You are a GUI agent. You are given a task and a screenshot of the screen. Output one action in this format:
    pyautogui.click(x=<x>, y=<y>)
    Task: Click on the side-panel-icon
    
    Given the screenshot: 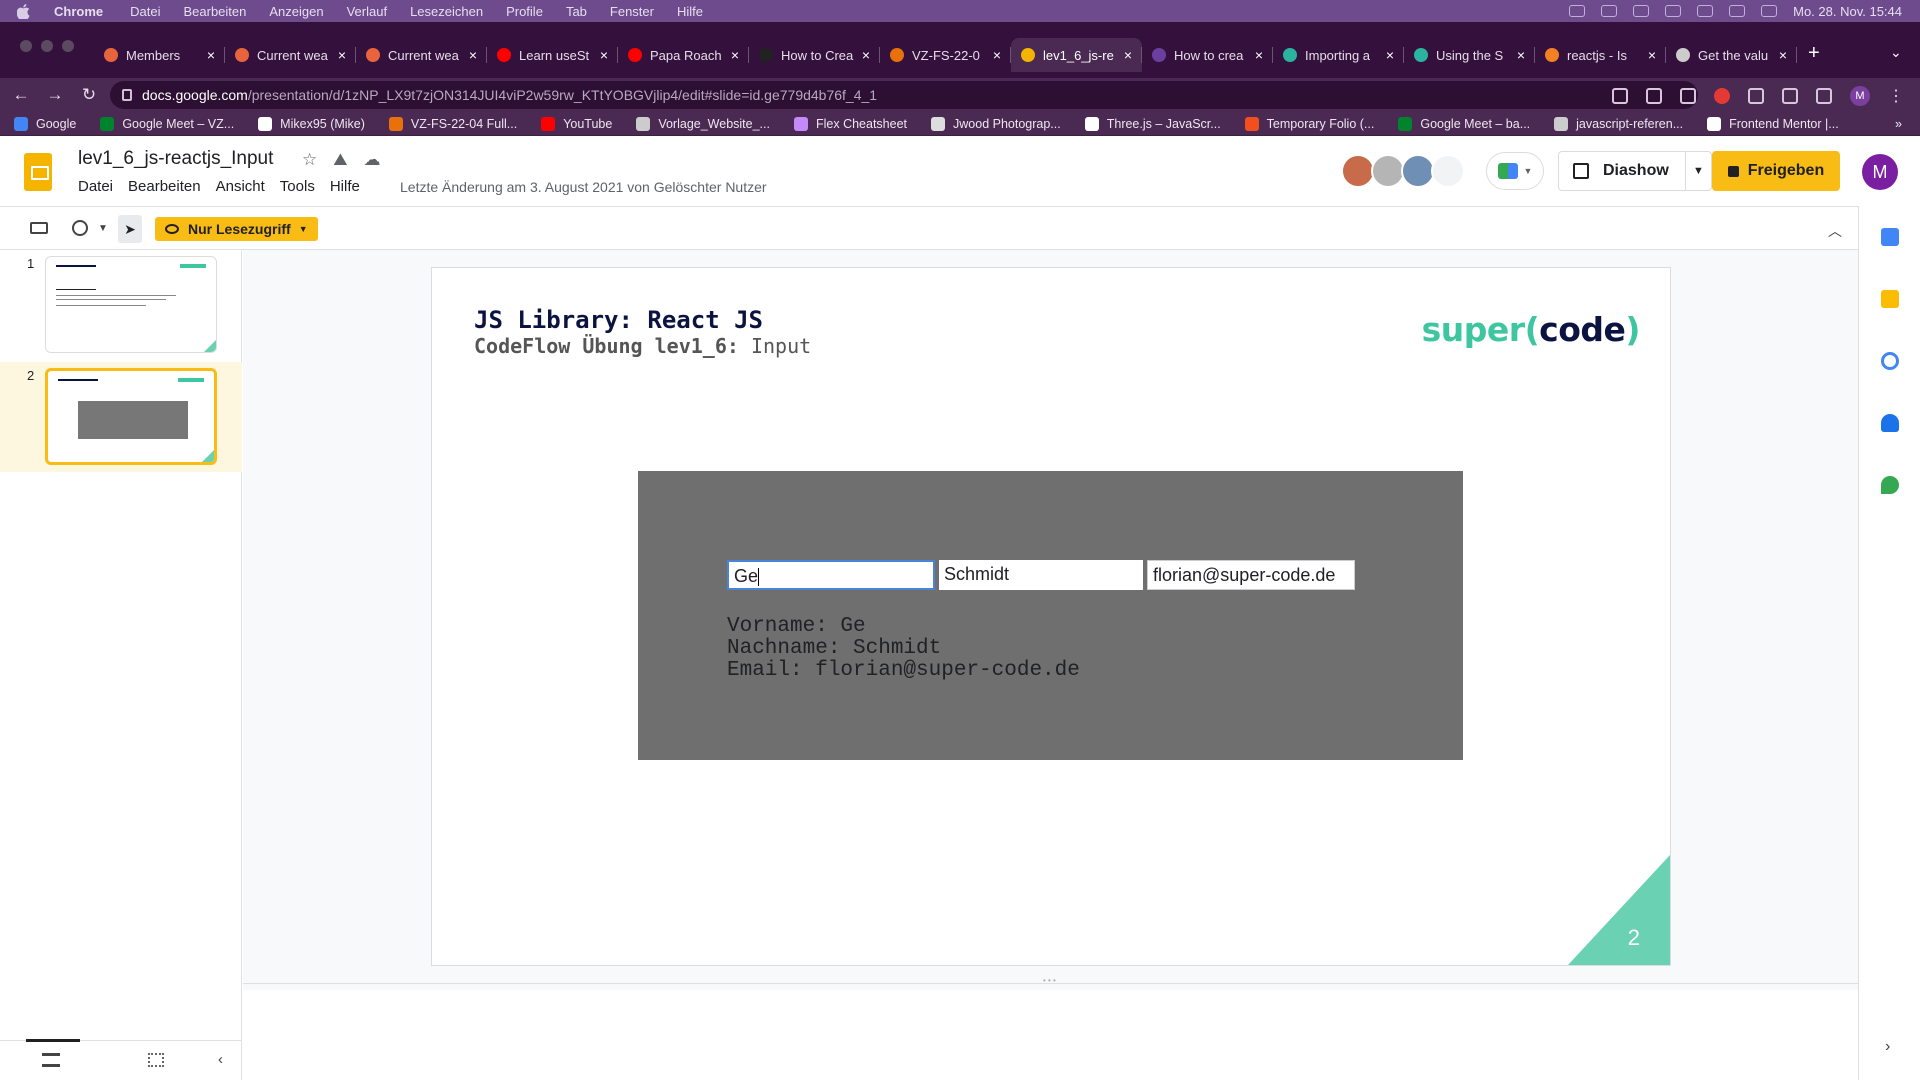 What is the action you would take?
    pyautogui.click(x=1824, y=96)
    